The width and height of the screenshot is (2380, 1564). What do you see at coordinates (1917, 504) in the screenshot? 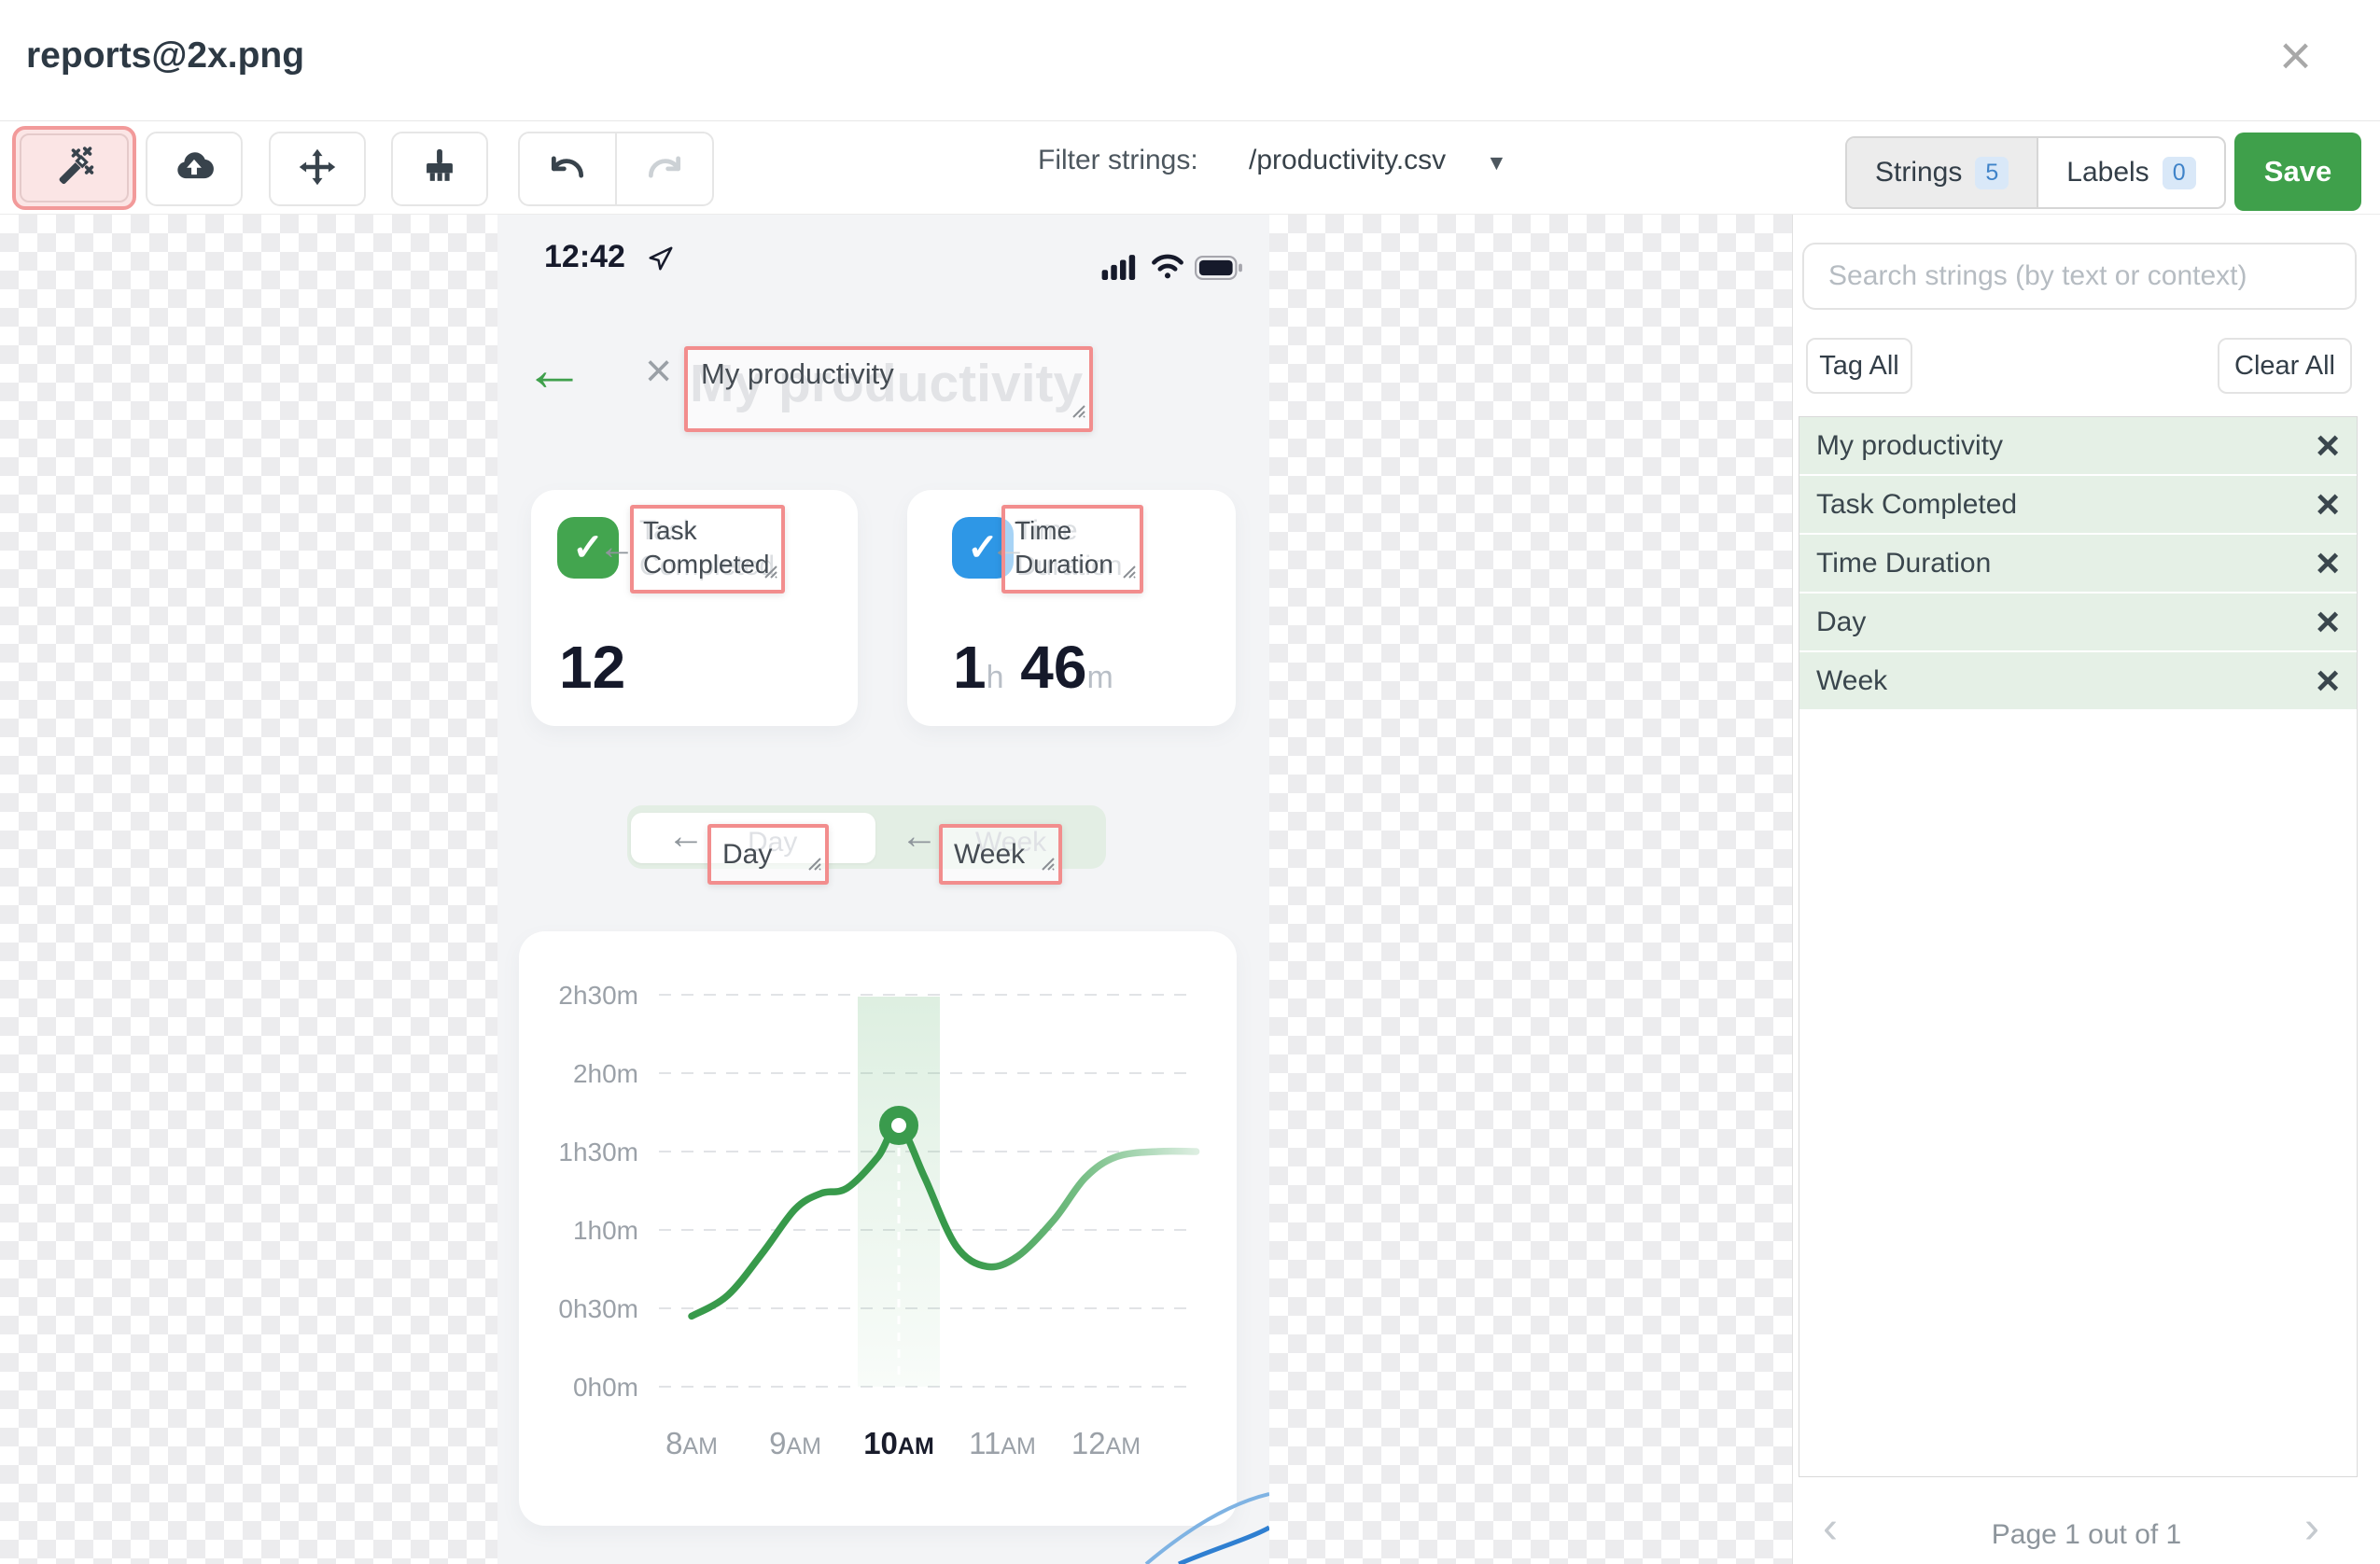
I see `string-text: Task Completed` at bounding box center [1917, 504].